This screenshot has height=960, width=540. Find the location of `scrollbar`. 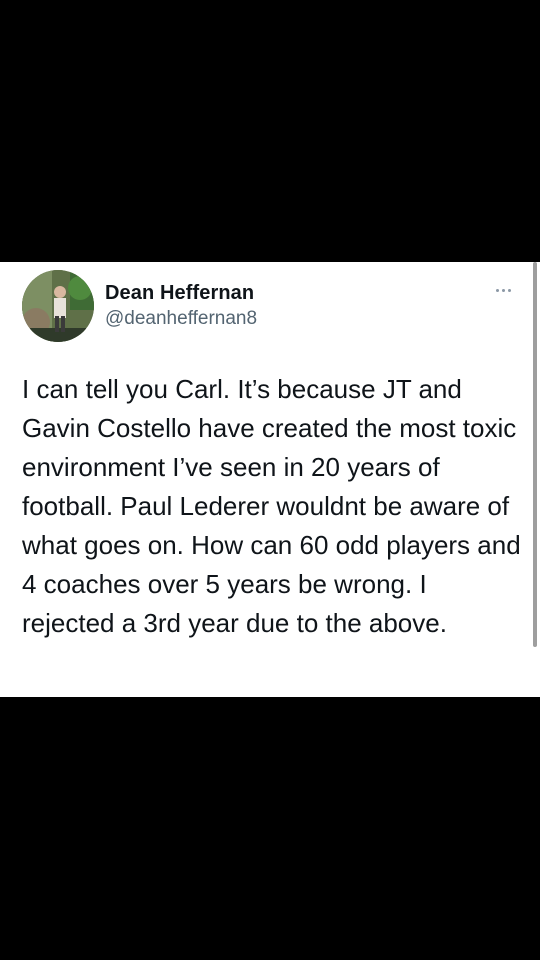

scrollbar is located at coordinates (535, 454).